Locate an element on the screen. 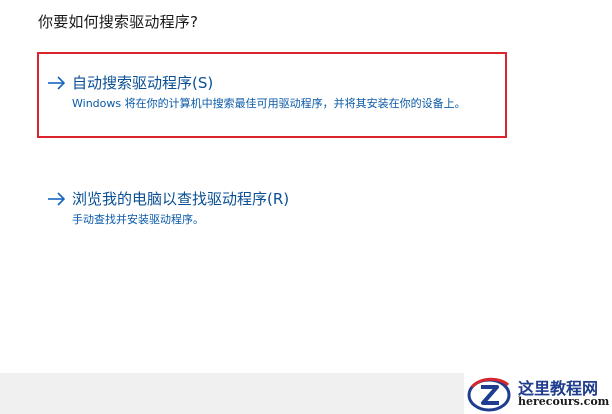 Image resolution: width=612 pixels, height=414 pixels. z-globe-logo-icon is located at coordinates (489, 394).